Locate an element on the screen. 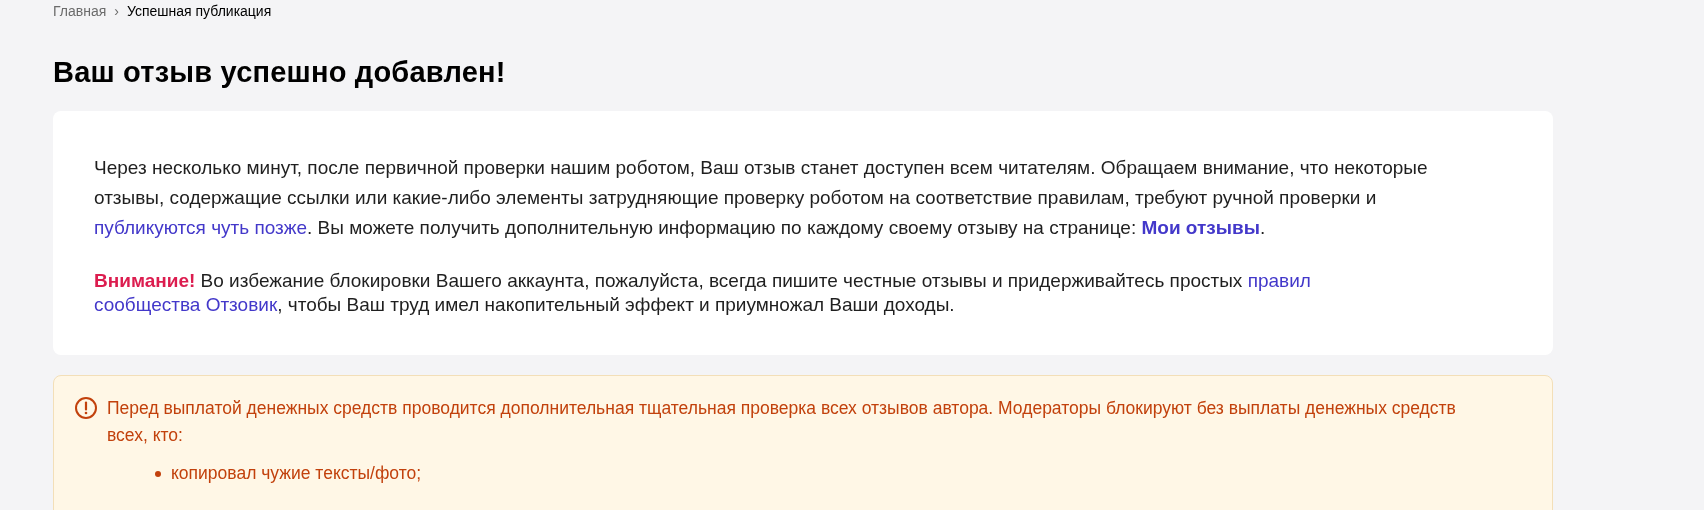  message-paragraph: Внимание! Во избежание блокировки Вашего аккаунта, пожалуйста, всегда пишите честные отзывы и придерживайтесь простых правил сообщества Отзовик, чтобы Ваш труд имел накопительный эффект и приумножал Ваши доходы. is located at coordinates (703, 293).